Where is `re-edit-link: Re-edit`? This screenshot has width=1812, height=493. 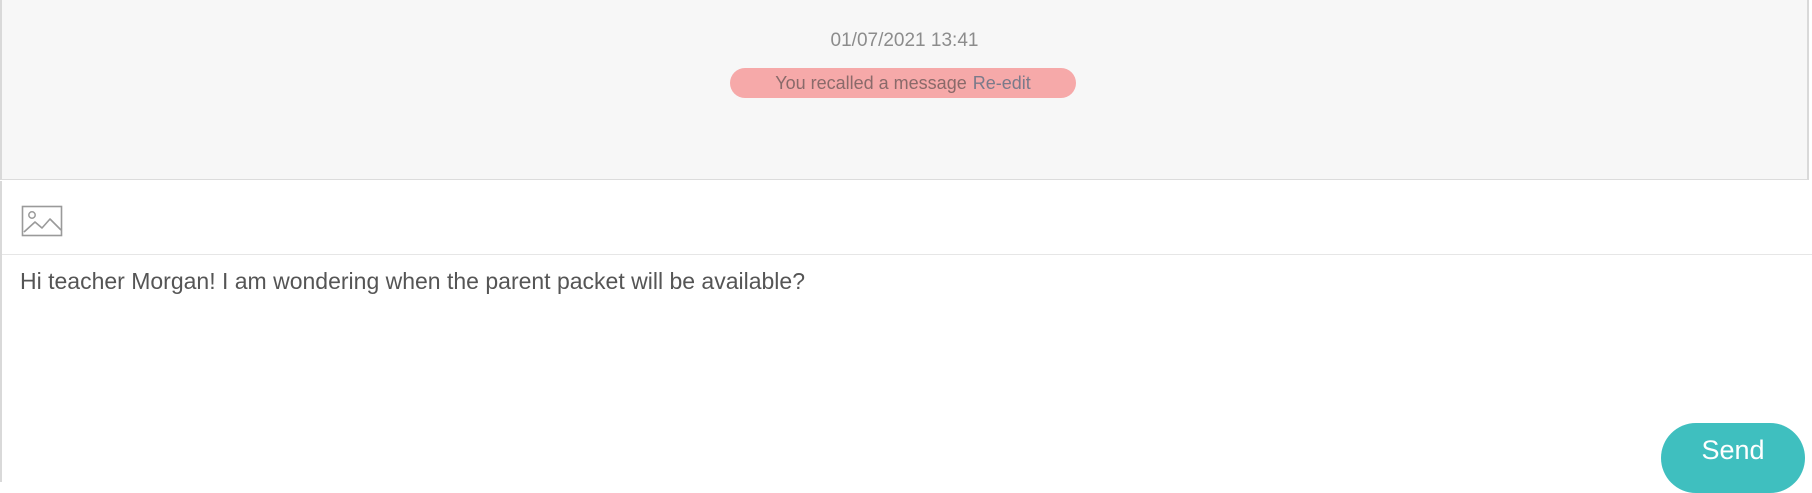 re-edit-link: Re-edit is located at coordinates (1002, 83).